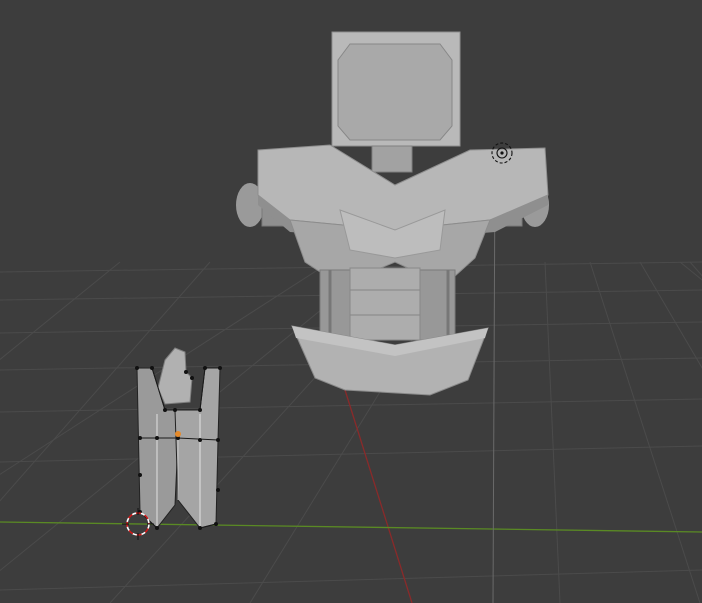 The width and height of the screenshot is (702, 603). Describe the element at coordinates (351, 527) in the screenshot. I see `y-axis-line` at that location.